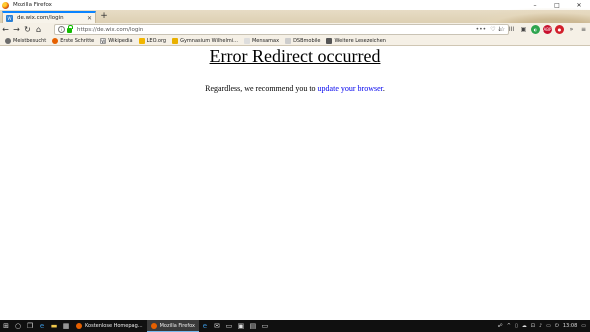 This screenshot has height=332, width=590. I want to click on library-icon: ⅠⅠⅠ, so click(511, 29).